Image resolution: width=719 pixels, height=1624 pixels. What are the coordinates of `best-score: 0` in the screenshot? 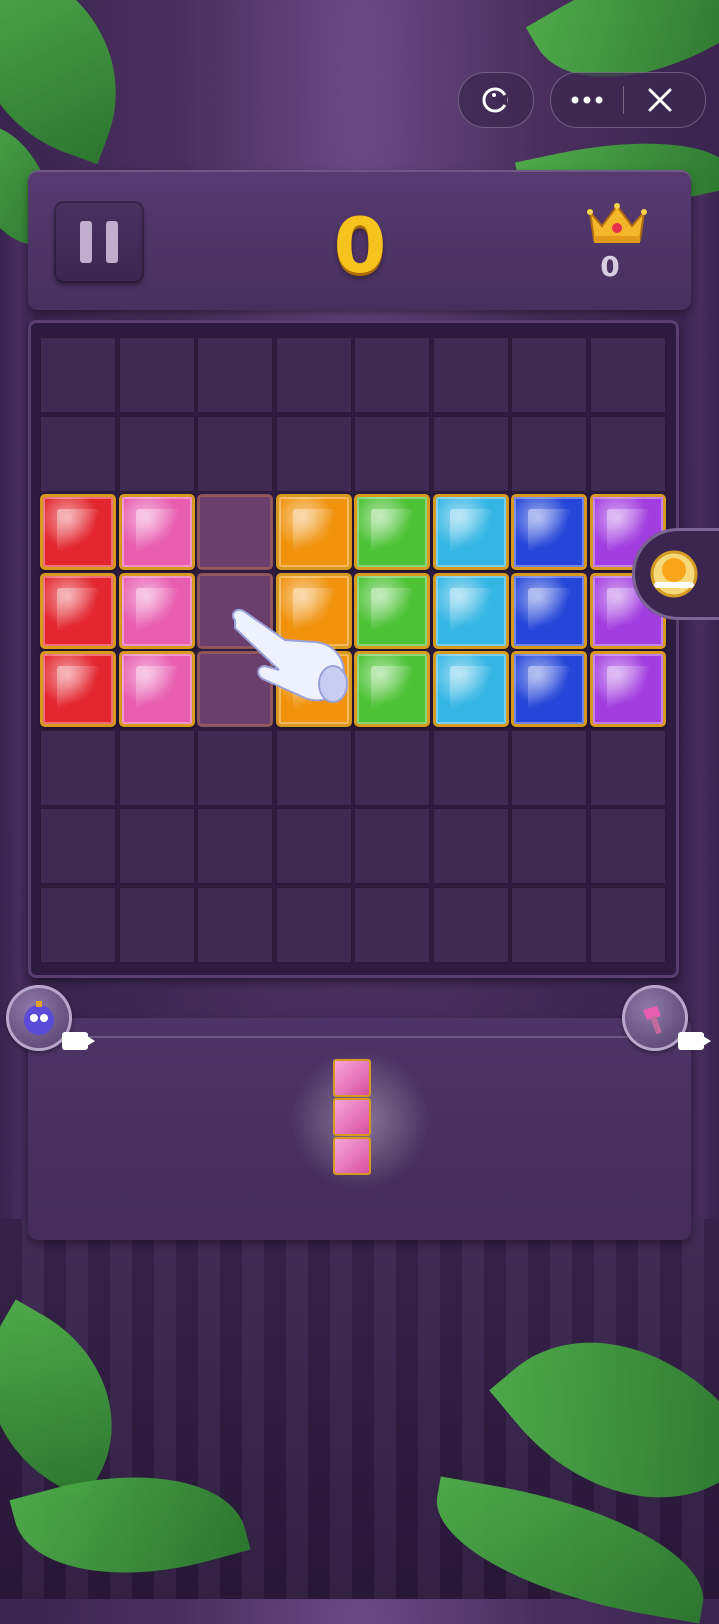 It's located at (610, 266).